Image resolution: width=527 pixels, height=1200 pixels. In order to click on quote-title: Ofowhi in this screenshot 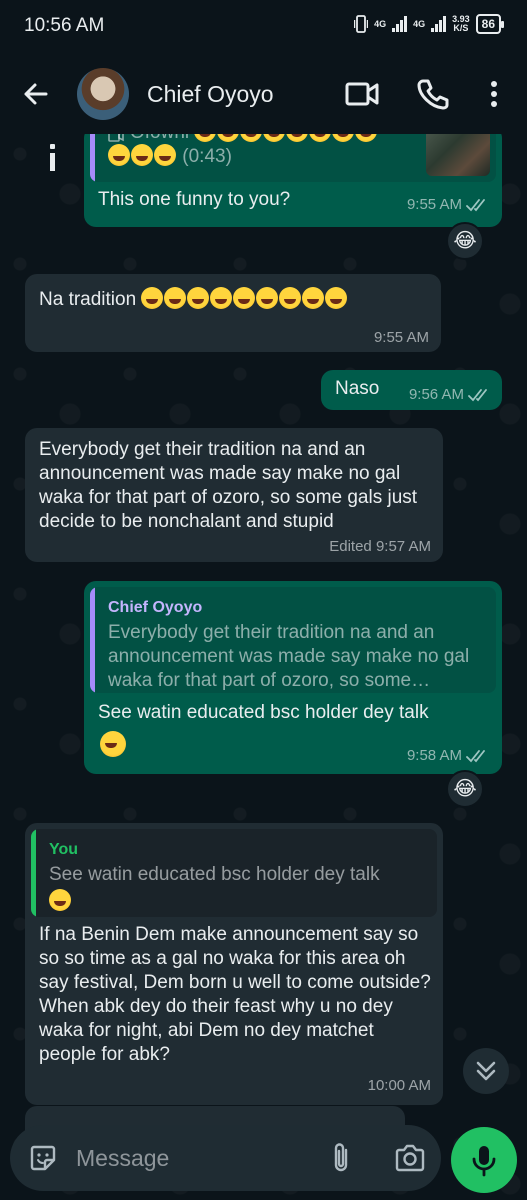, I will do `click(159, 138)`.